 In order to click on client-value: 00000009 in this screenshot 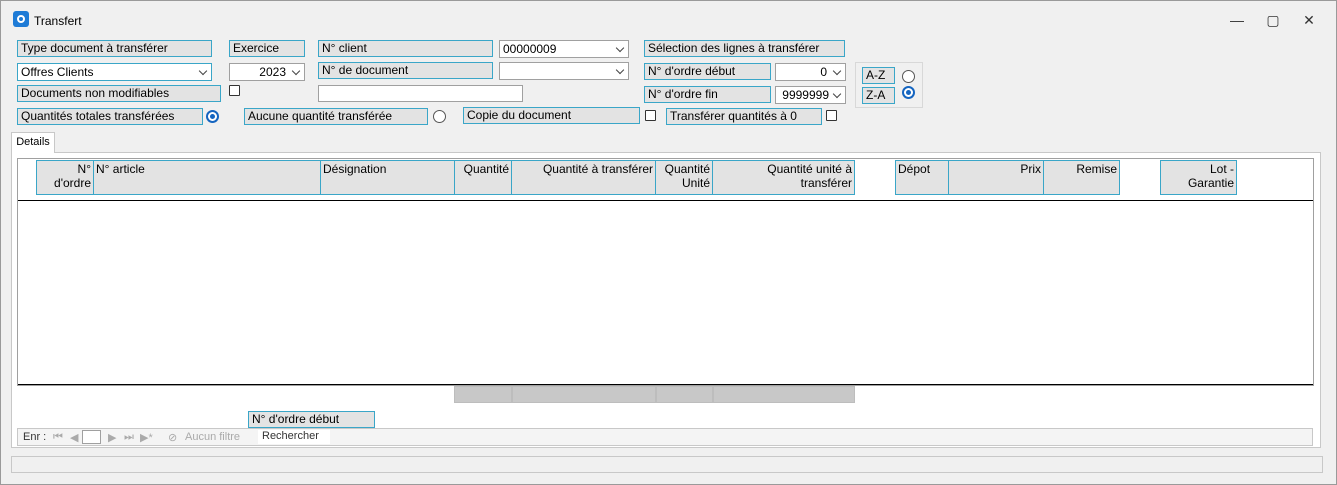, I will do `click(530, 49)`.